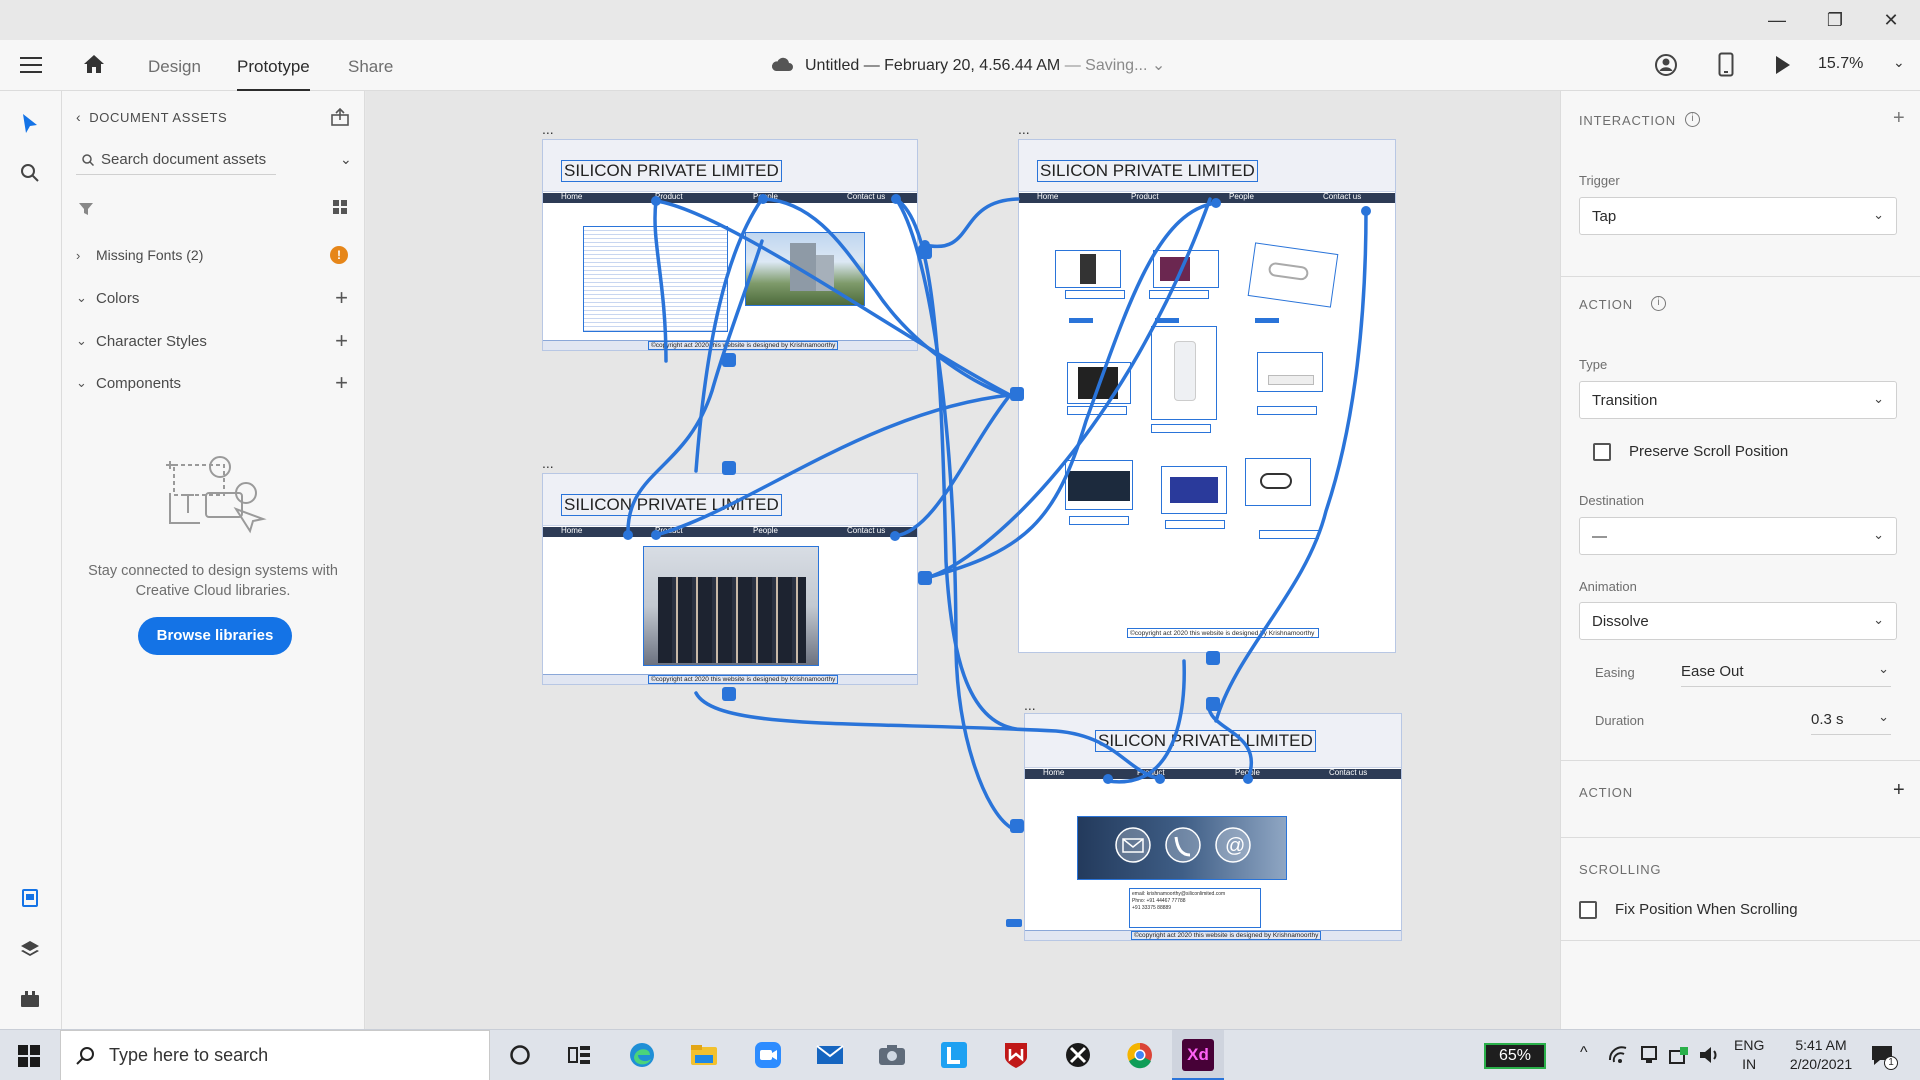  Describe the element at coordinates (29, 1057) in the screenshot. I see `windows-start-icon` at that location.